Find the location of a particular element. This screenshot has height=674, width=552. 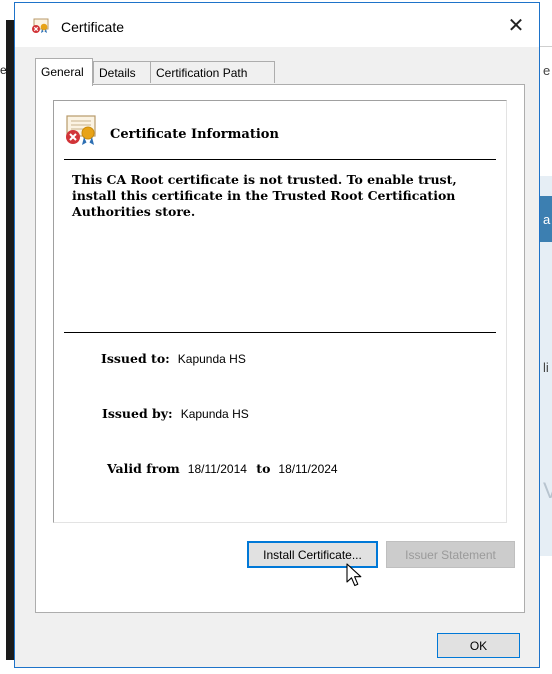

close-button: ✕ is located at coordinates (516, 25).